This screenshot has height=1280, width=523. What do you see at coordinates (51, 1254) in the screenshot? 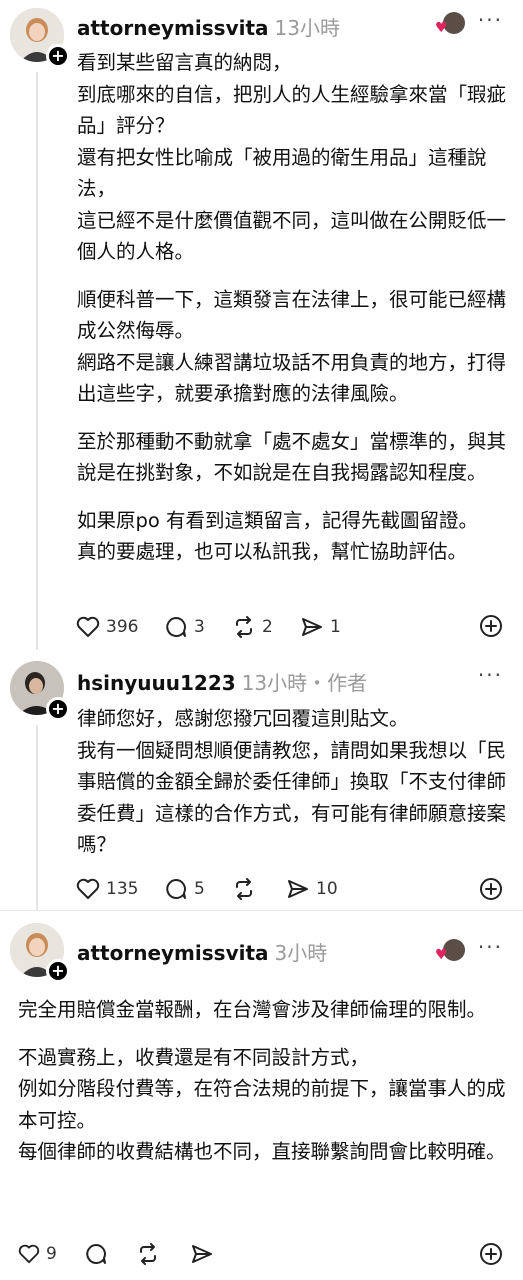
I see `like-count: 9` at bounding box center [51, 1254].